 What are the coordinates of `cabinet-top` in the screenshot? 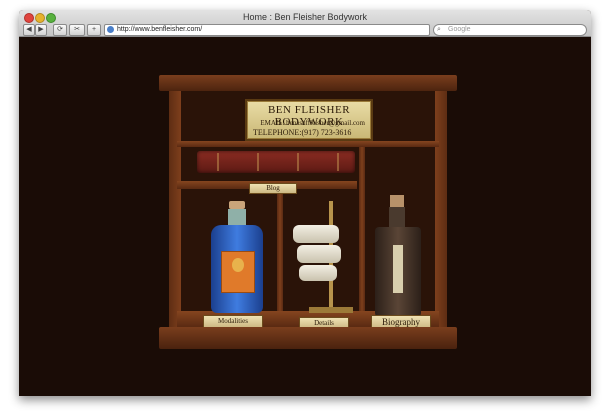 It's located at (308, 83).